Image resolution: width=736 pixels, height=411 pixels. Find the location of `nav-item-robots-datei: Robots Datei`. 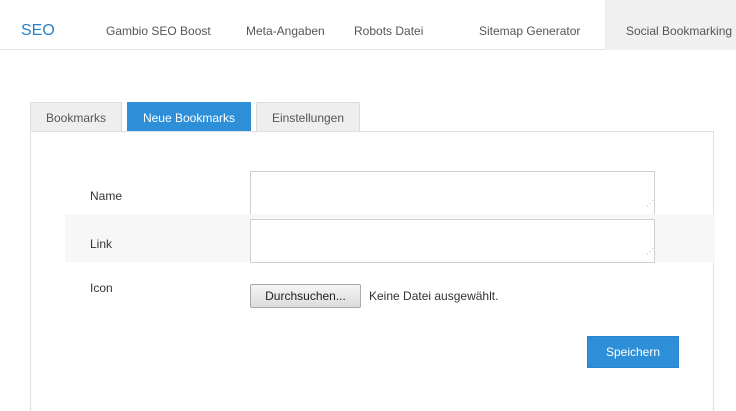

nav-item-robots-datei: Robots Datei is located at coordinates (388, 25).